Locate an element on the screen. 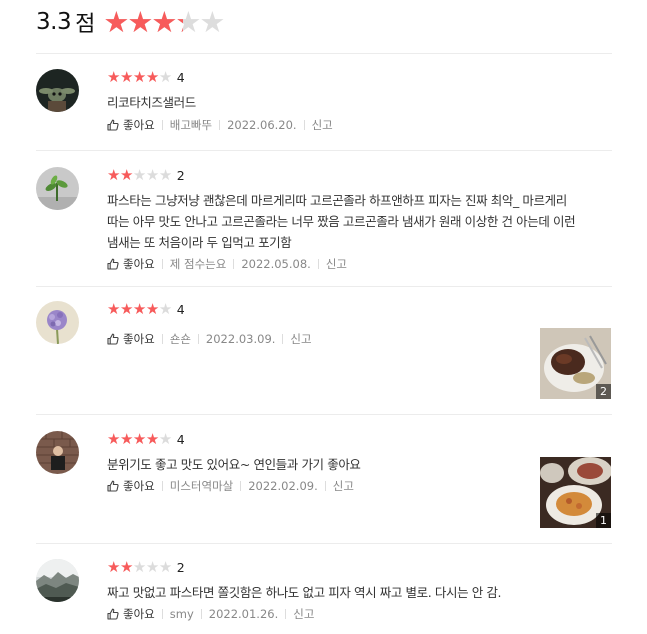 The image size is (647, 634). plant-avatar is located at coordinates (57, 188).